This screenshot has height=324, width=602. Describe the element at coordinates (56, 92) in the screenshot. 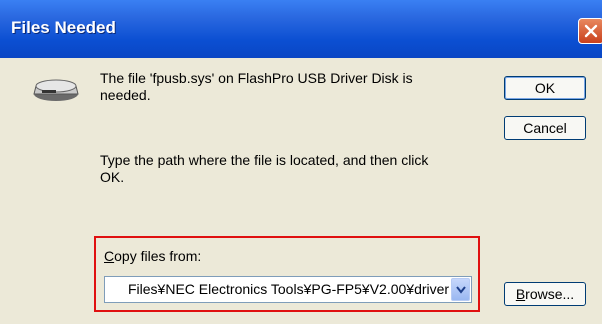

I see `disk-drive-icon` at that location.